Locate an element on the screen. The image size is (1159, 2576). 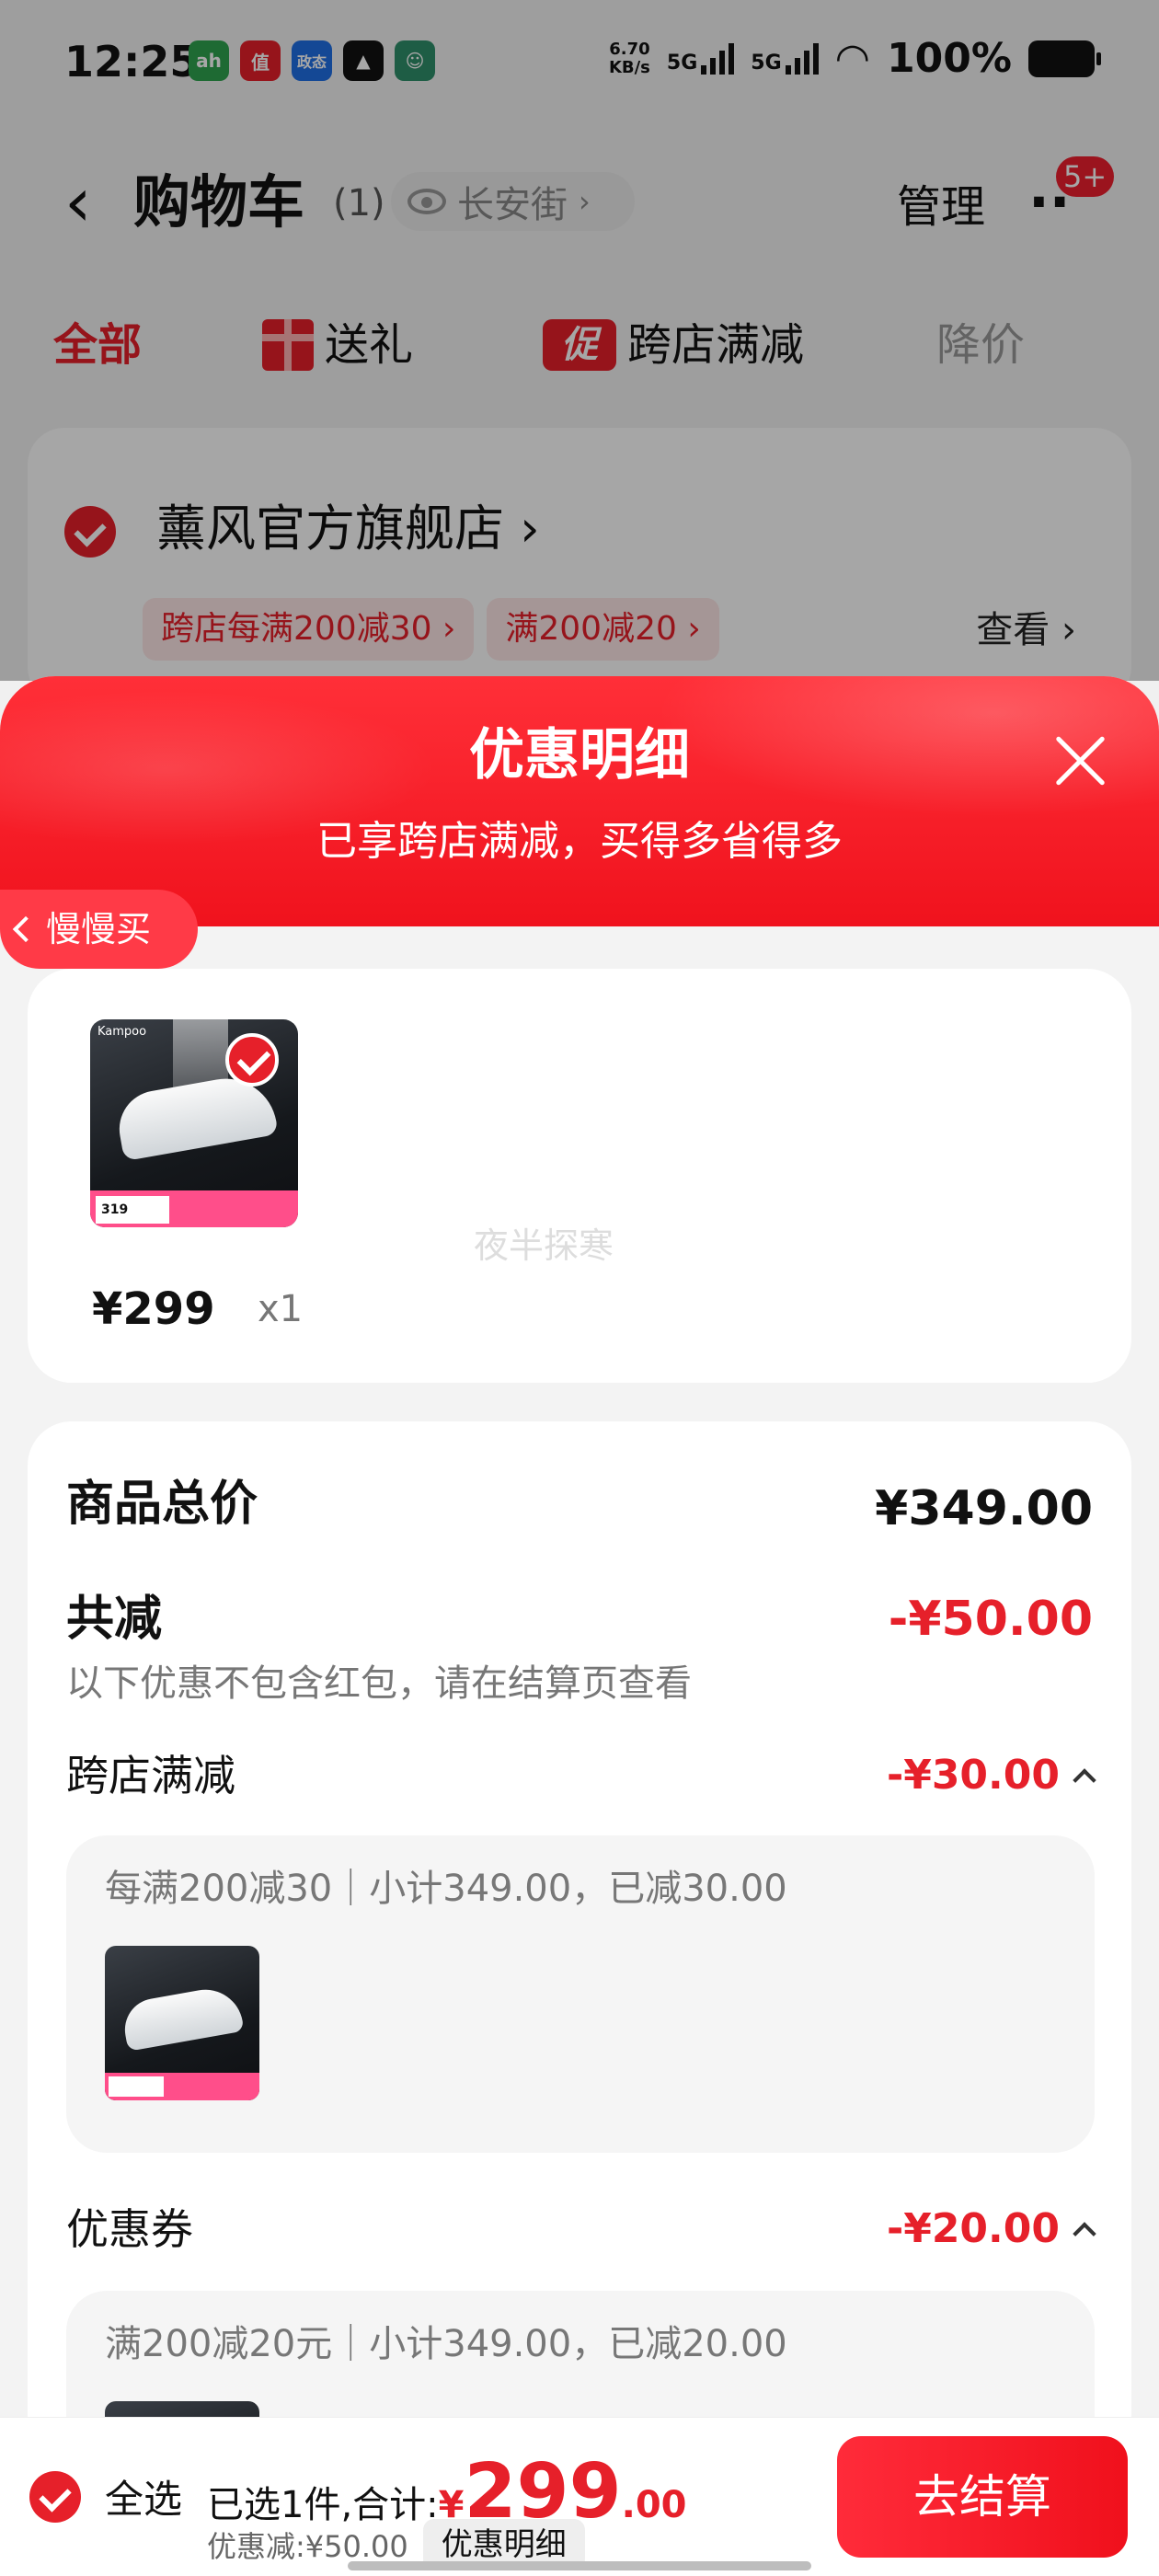
slow-buy-label: 慢慢买 is located at coordinates (99, 929).